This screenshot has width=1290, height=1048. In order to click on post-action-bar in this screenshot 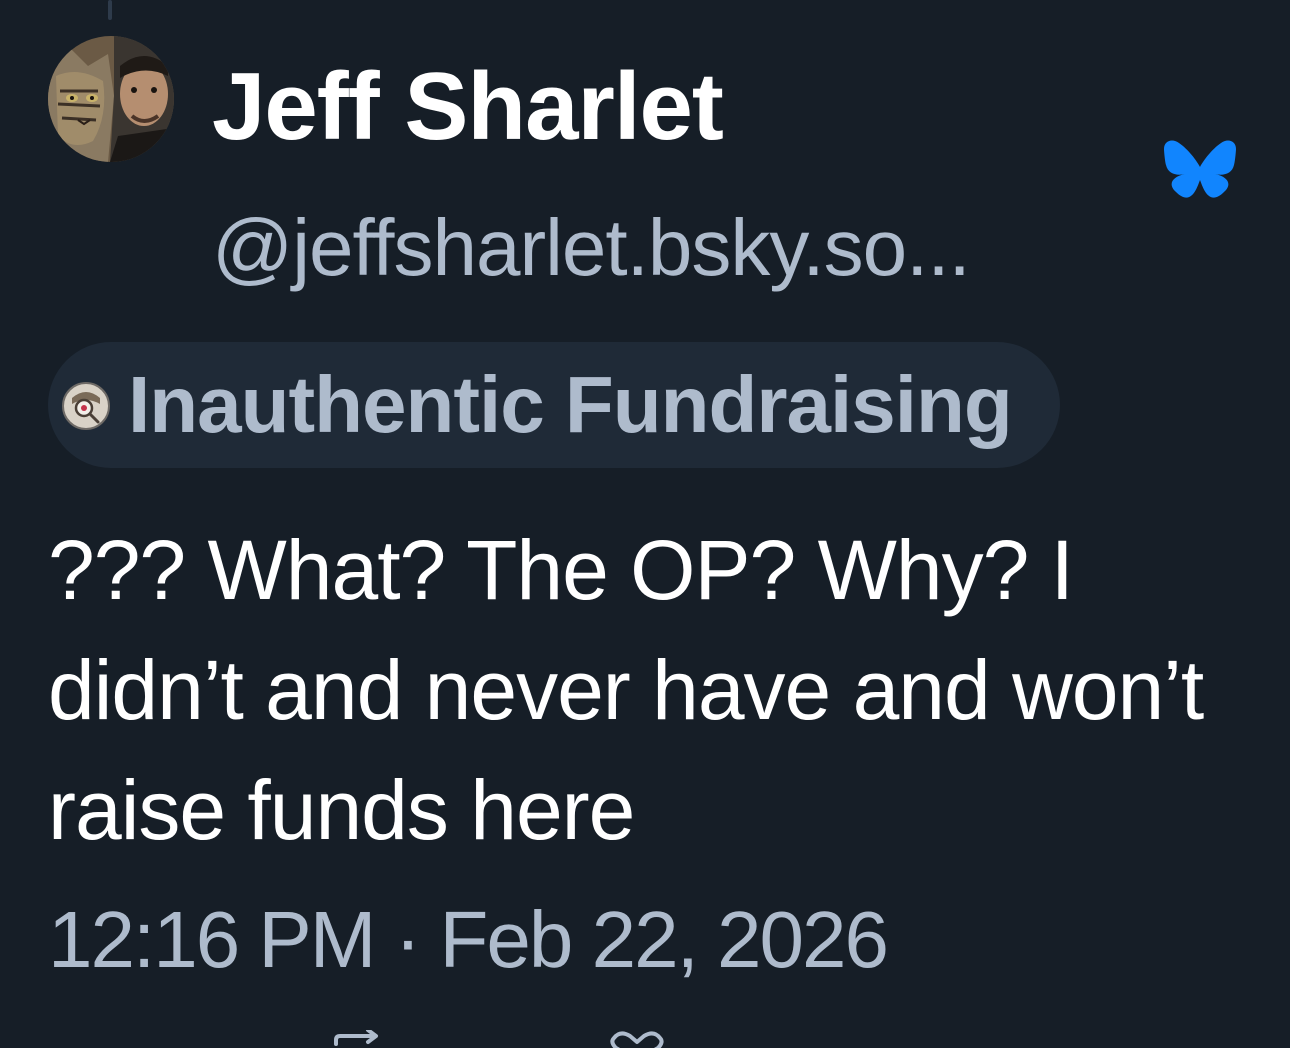, I will do `click(645, 1039)`.